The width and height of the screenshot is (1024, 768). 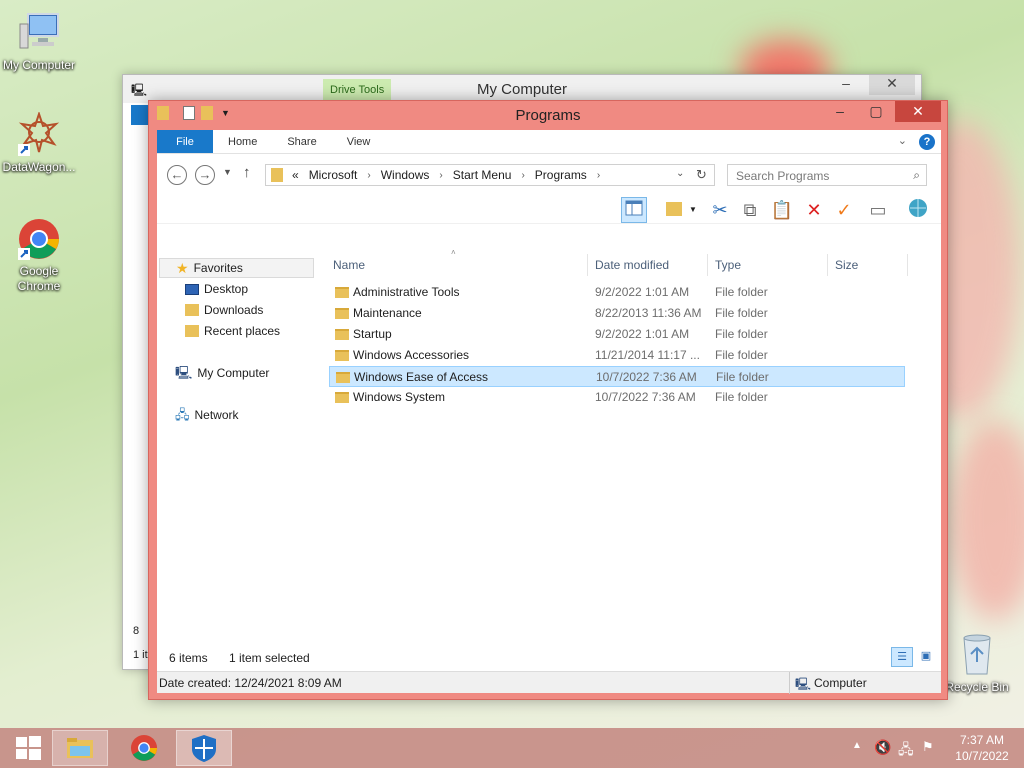 I want to click on search-icon: ⌕, so click(x=916, y=175).